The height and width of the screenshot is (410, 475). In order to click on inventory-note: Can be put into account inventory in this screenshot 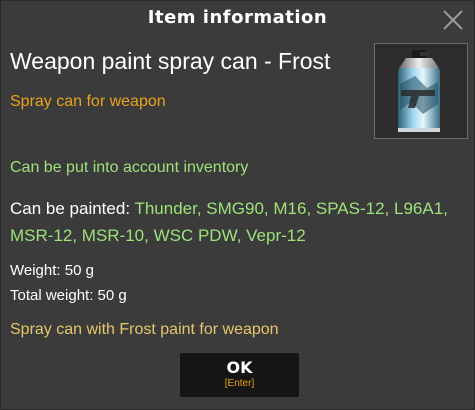, I will do `click(129, 167)`.